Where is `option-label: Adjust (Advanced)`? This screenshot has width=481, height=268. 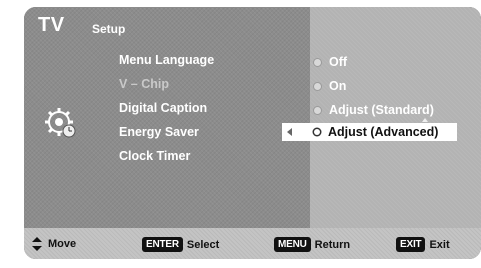
option-label: Adjust (Advanced) is located at coordinates (383, 132).